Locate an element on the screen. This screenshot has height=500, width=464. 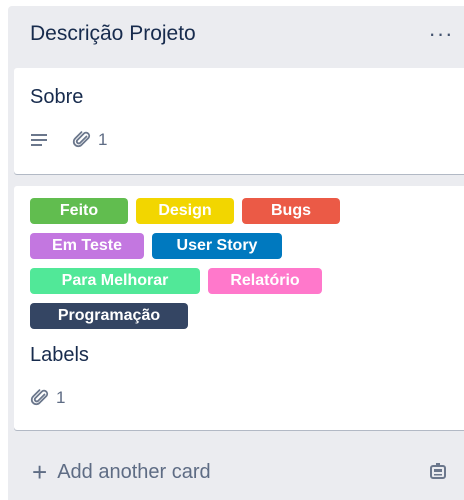
label-bugs: Bugs is located at coordinates (291, 211).